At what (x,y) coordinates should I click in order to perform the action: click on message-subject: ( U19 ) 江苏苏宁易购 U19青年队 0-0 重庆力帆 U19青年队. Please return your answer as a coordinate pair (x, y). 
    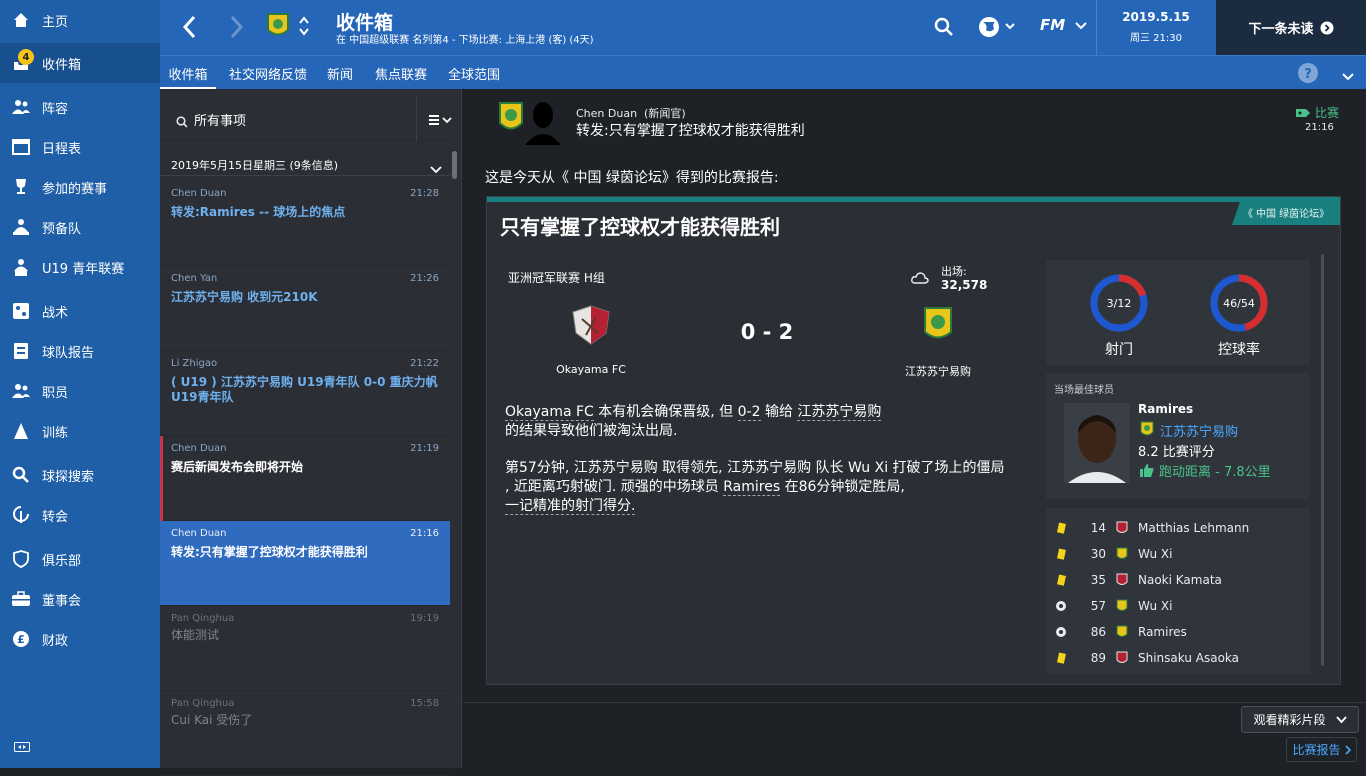
    Looking at the image, I should click on (304, 389).